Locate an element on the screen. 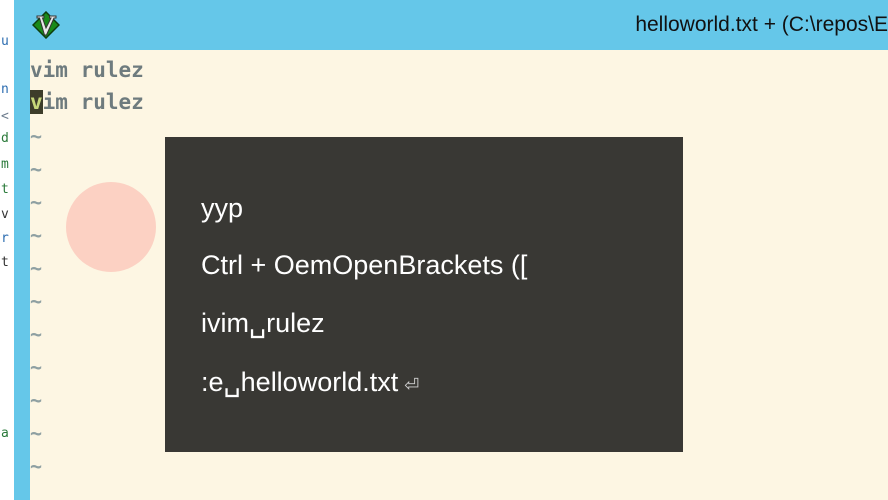 The width and height of the screenshot is (888, 500). background-text-fragment: v is located at coordinates (5, 214).